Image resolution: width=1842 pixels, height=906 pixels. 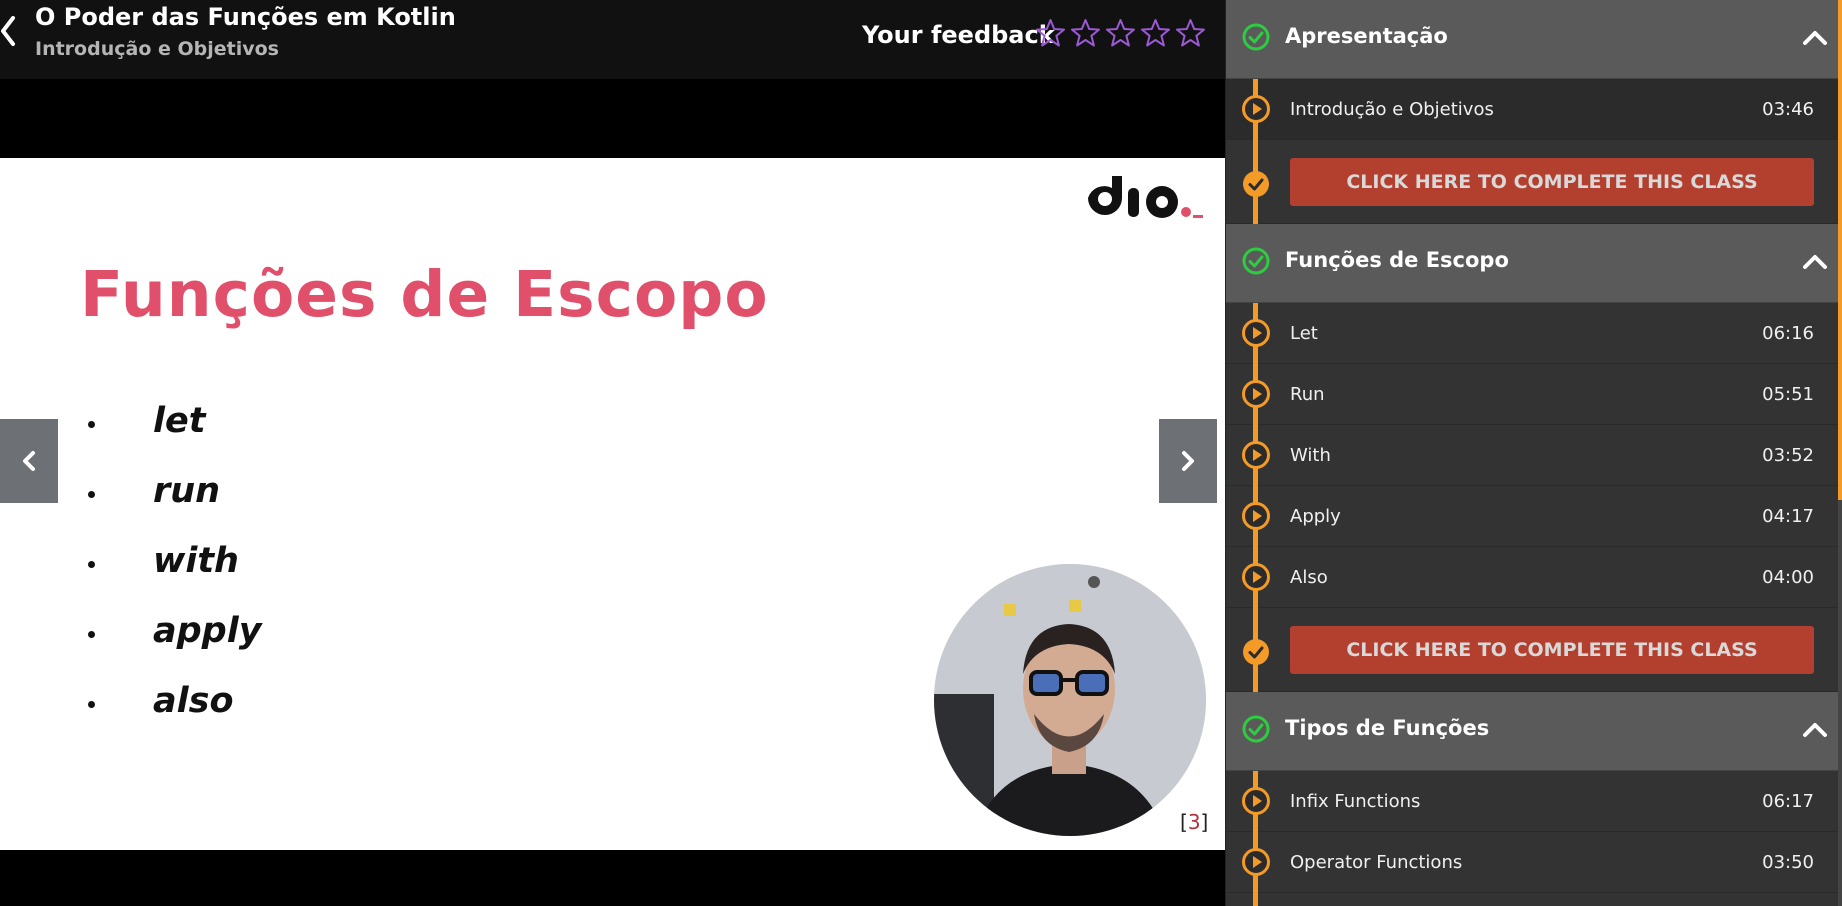 I want to click on slide-bullet-item: with, so click(x=175, y=561).